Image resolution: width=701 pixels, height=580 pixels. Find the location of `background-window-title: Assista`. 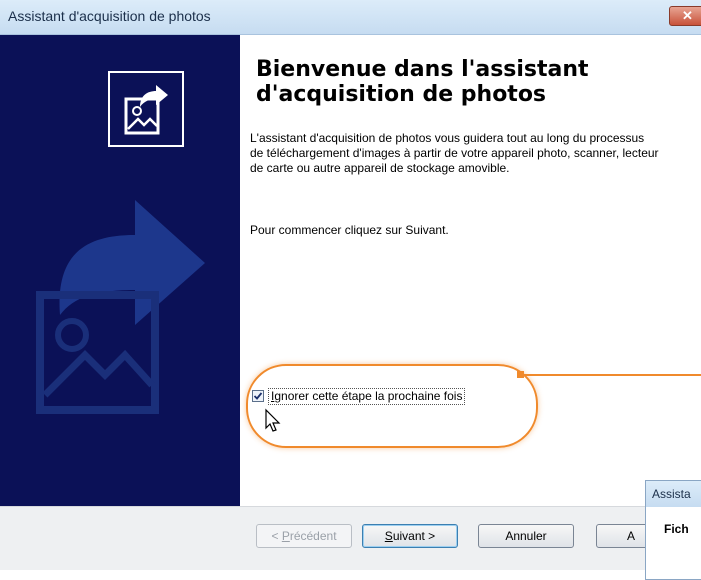

background-window-title: Assista is located at coordinates (673, 494).